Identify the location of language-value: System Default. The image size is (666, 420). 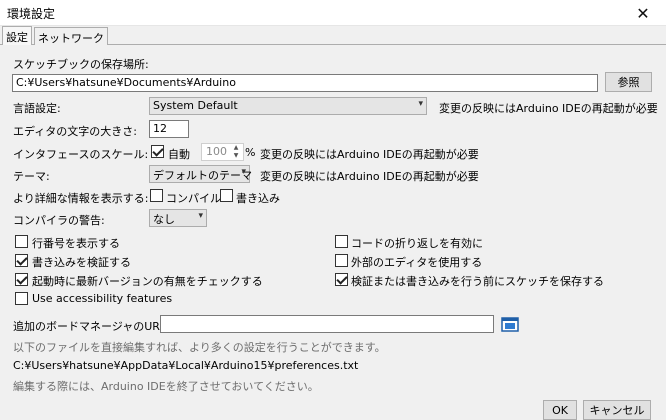
(195, 105).